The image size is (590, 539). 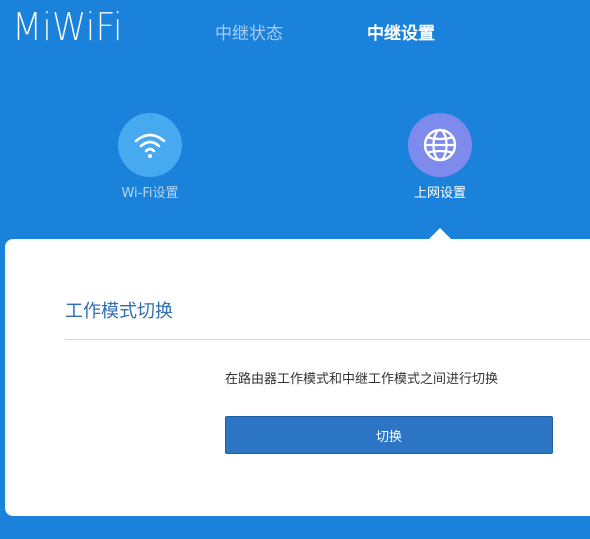 I want to click on globe-icon-circle, so click(x=440, y=145).